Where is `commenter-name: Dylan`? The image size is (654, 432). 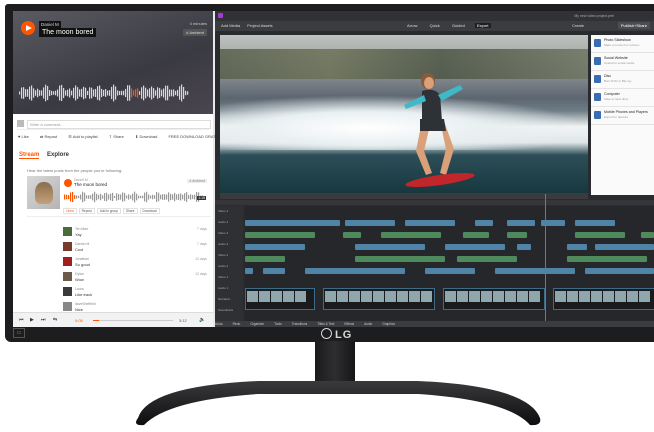 commenter-name: Dylan is located at coordinates (79, 274).